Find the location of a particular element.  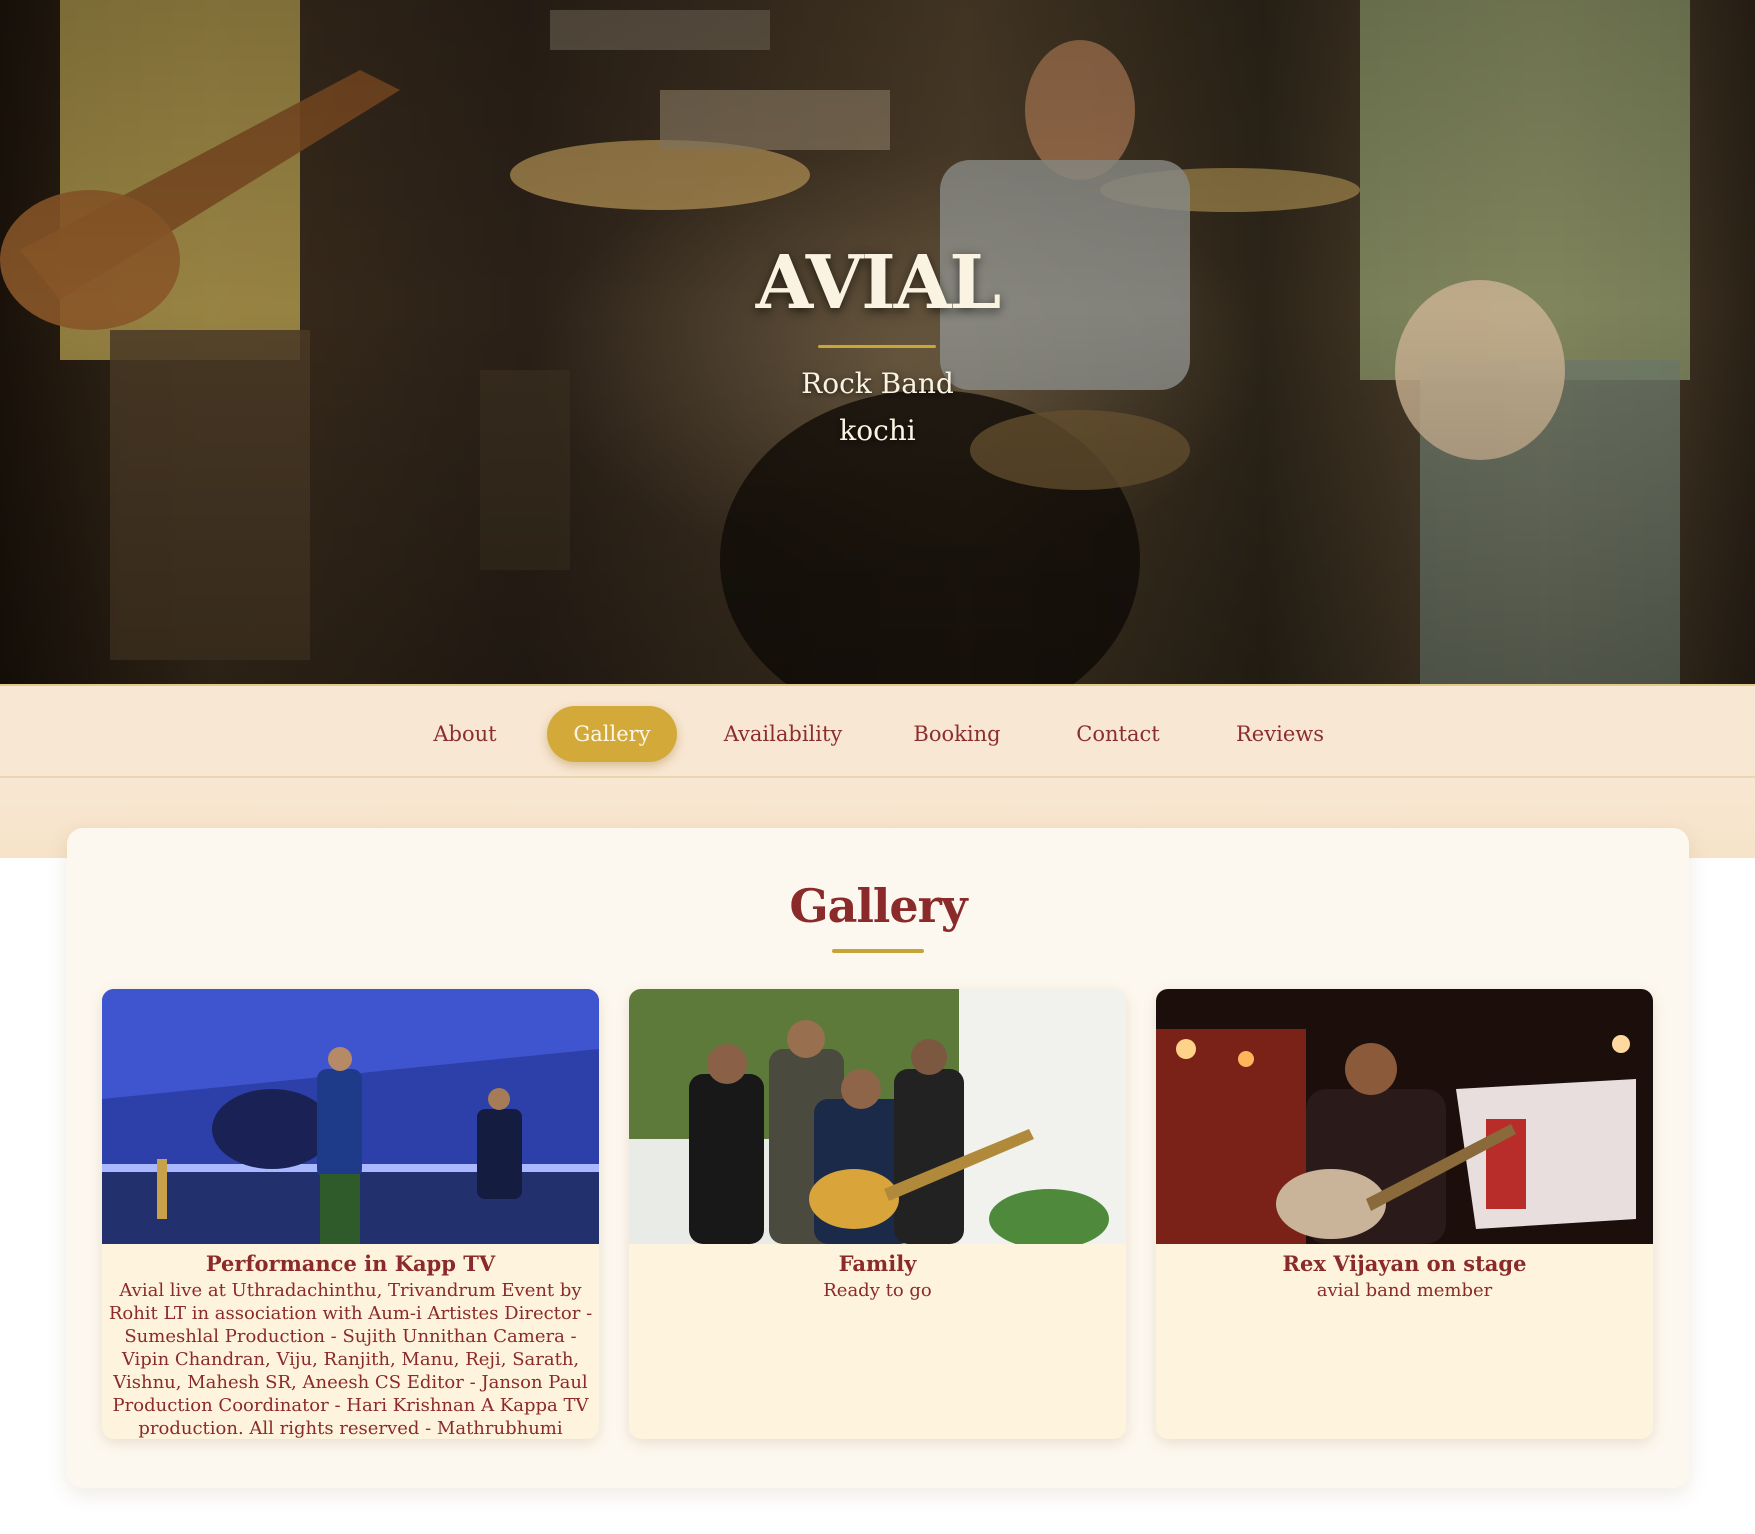

nav-about: About is located at coordinates (465, 734).